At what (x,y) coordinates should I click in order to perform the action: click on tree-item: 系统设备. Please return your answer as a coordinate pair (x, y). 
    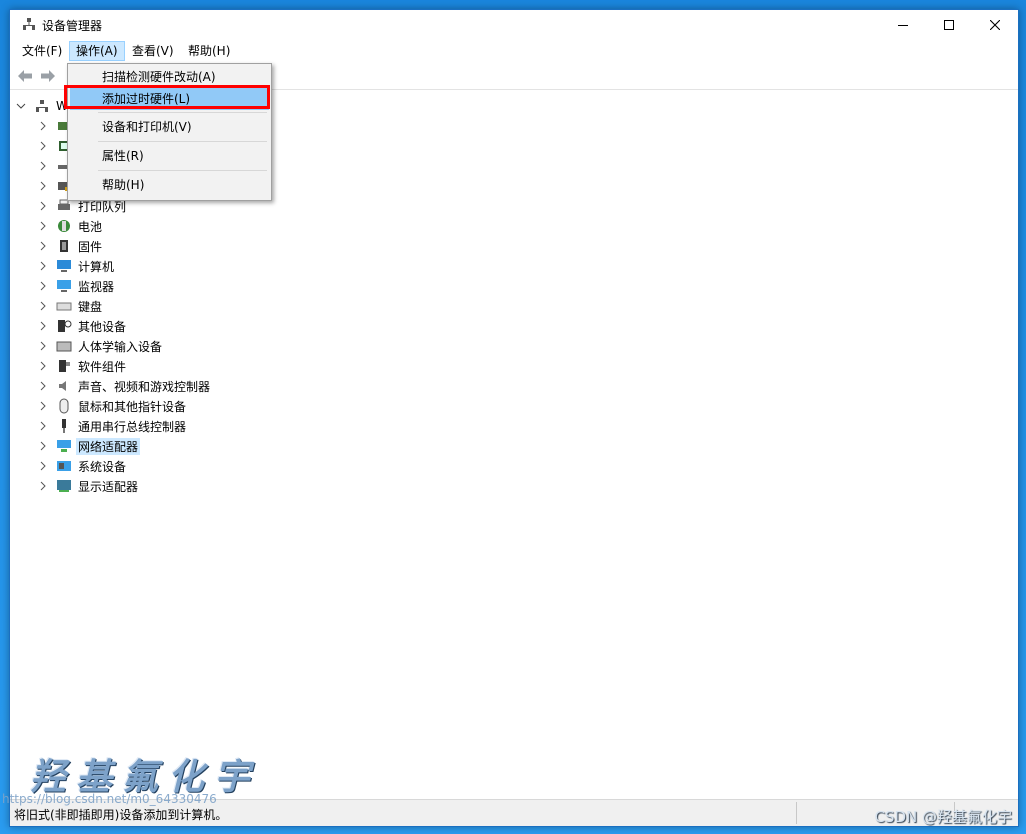
    Looking at the image, I should click on (83, 466).